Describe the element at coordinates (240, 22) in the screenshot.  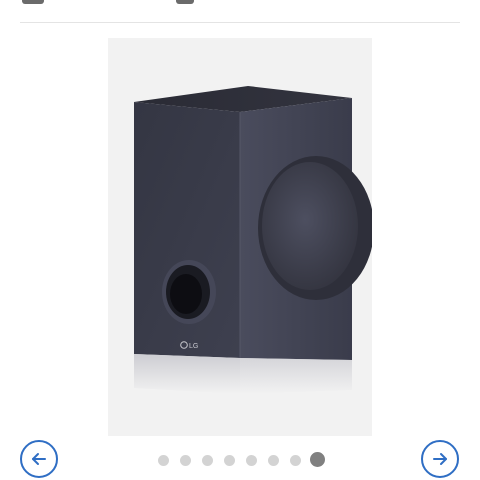
I see `divider` at that location.